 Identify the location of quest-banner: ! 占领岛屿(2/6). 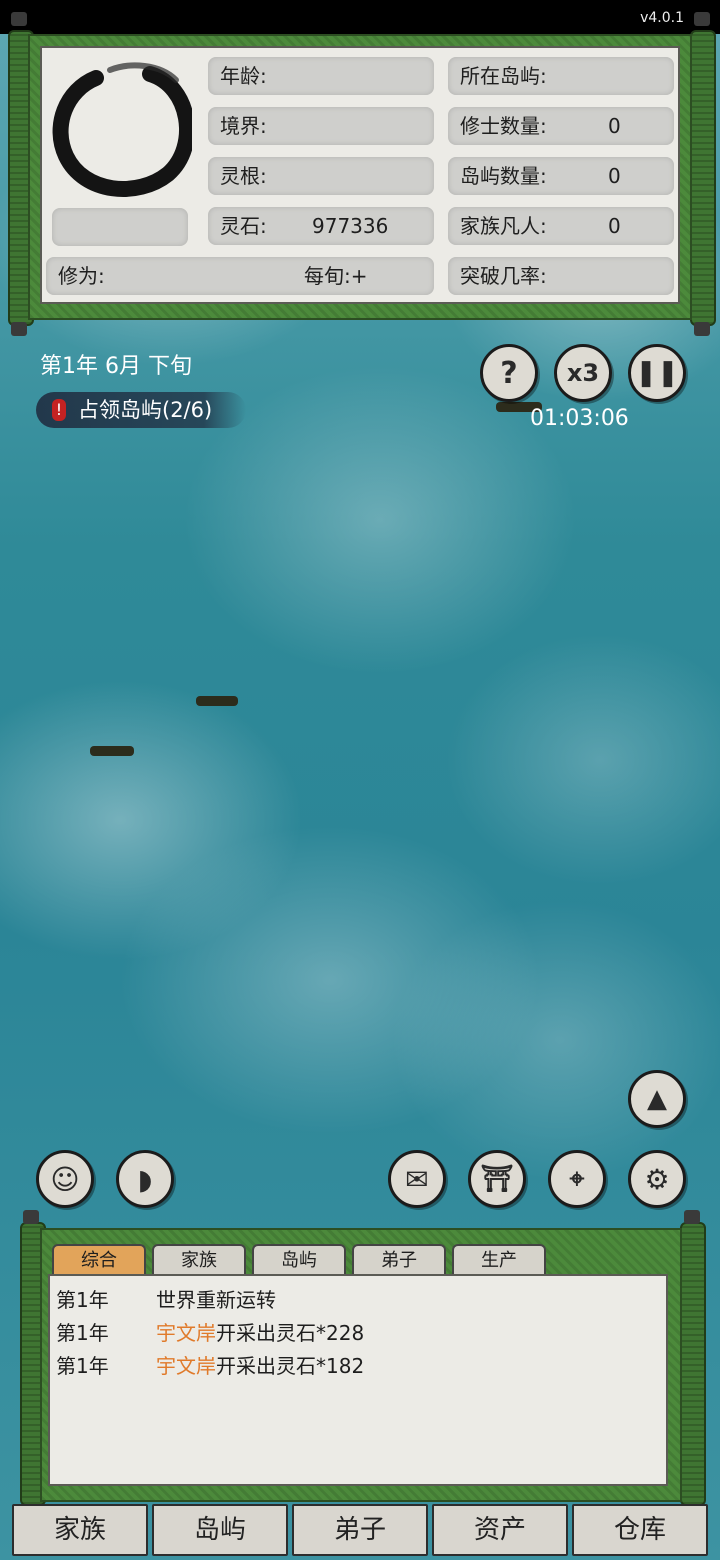
(141, 410).